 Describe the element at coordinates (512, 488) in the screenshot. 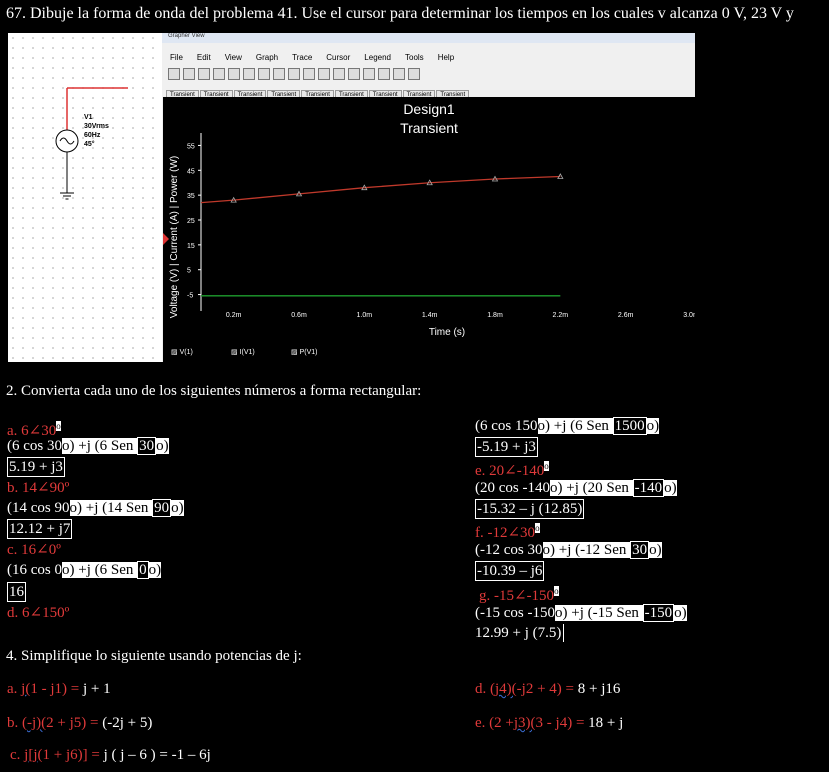

I see `expr-part: (20 cos -140` at that location.